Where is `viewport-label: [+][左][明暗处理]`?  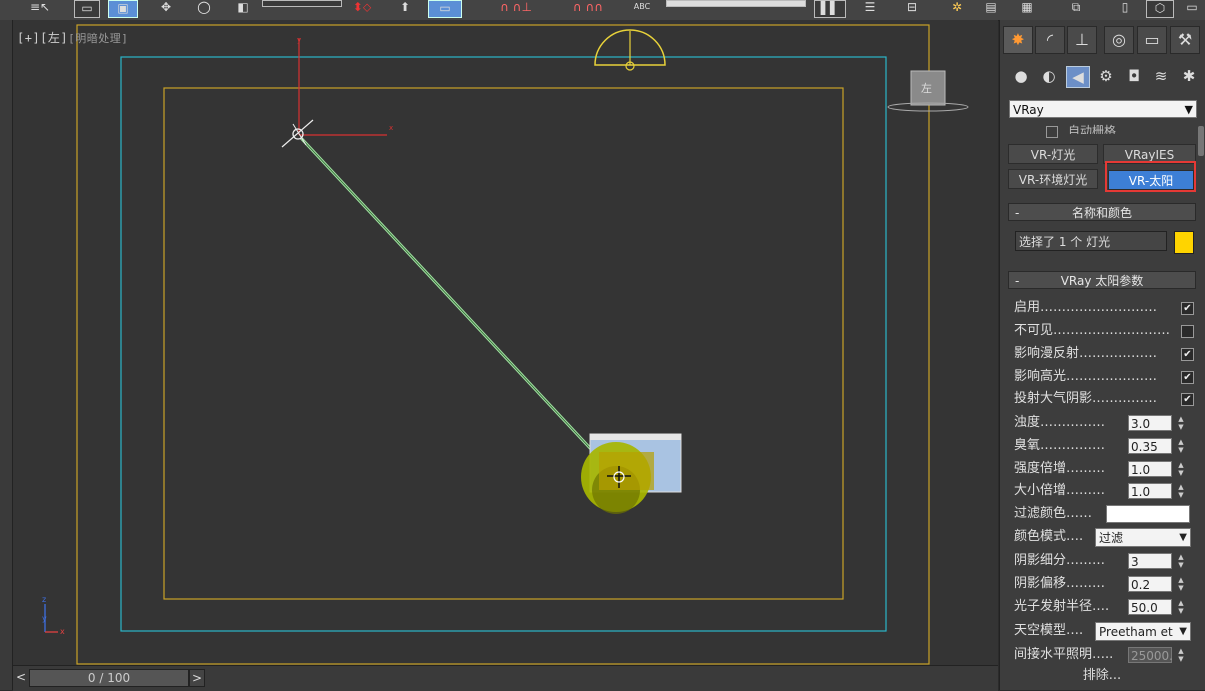 viewport-label: [+][左][明暗处理] is located at coordinates (72, 37).